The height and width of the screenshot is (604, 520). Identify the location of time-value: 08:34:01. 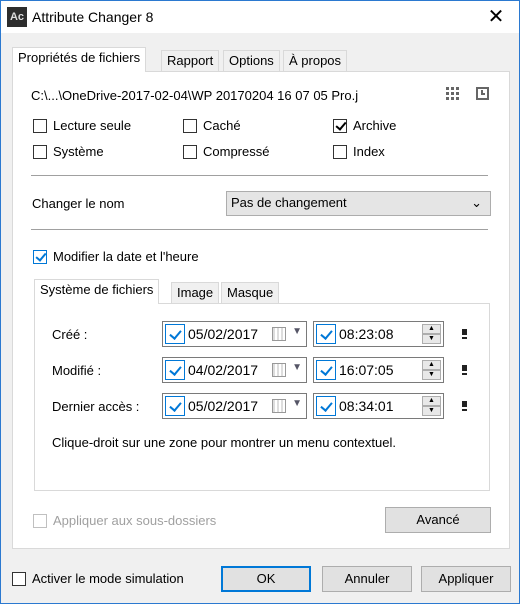
(366, 406).